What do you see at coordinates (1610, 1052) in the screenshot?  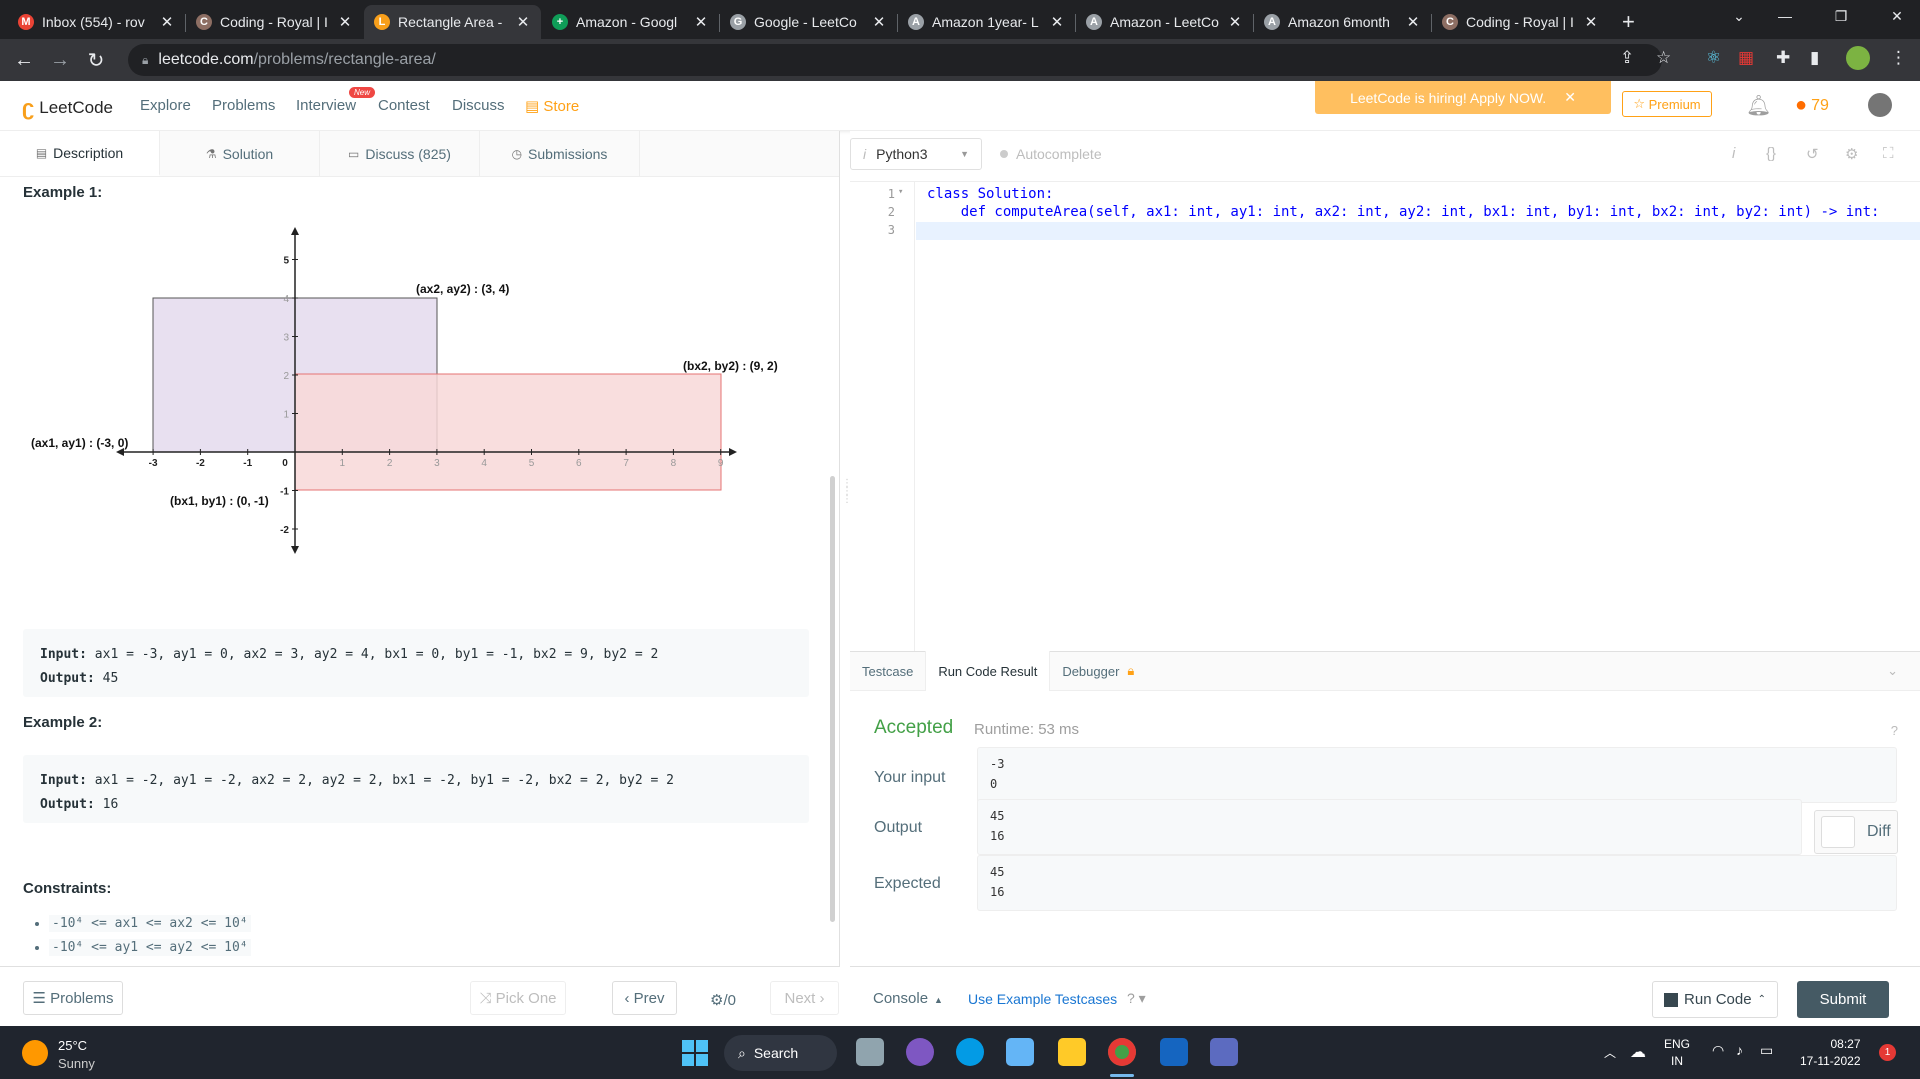 I see `tray-chevron-icon: ︿` at bounding box center [1610, 1052].